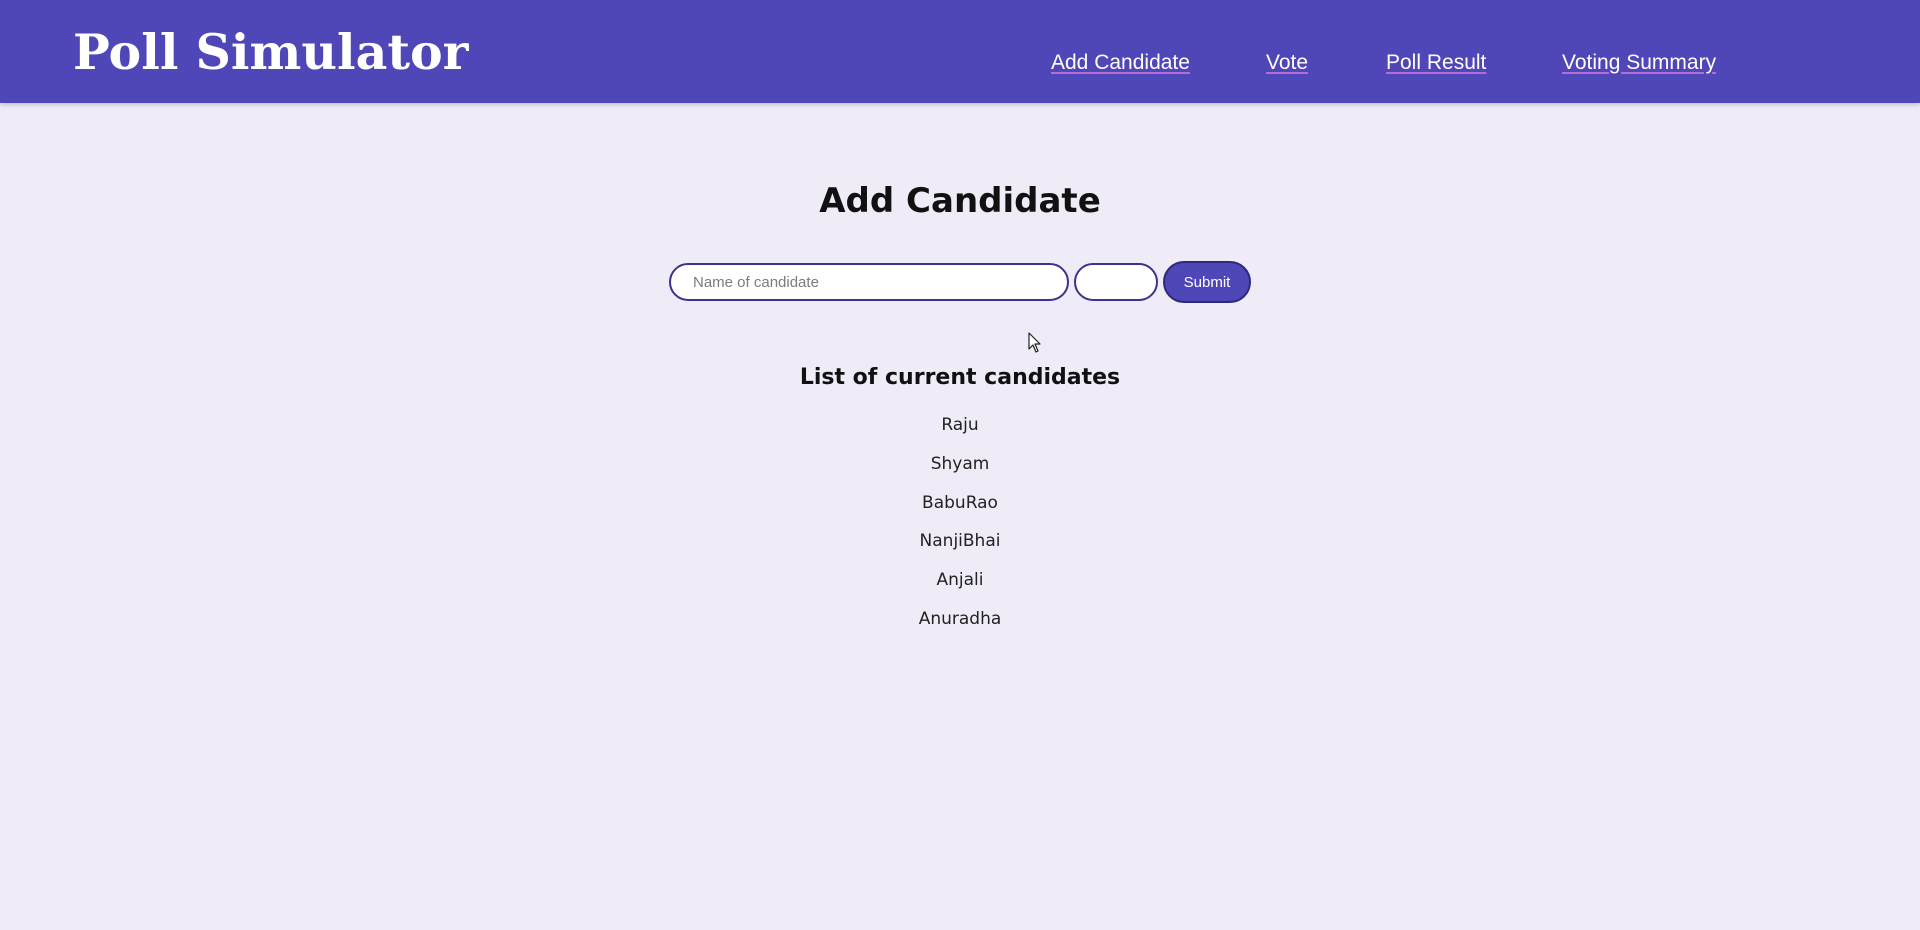 Image resolution: width=1920 pixels, height=930 pixels. Describe the element at coordinates (960, 425) in the screenshot. I see `candidate-item: Raju` at that location.